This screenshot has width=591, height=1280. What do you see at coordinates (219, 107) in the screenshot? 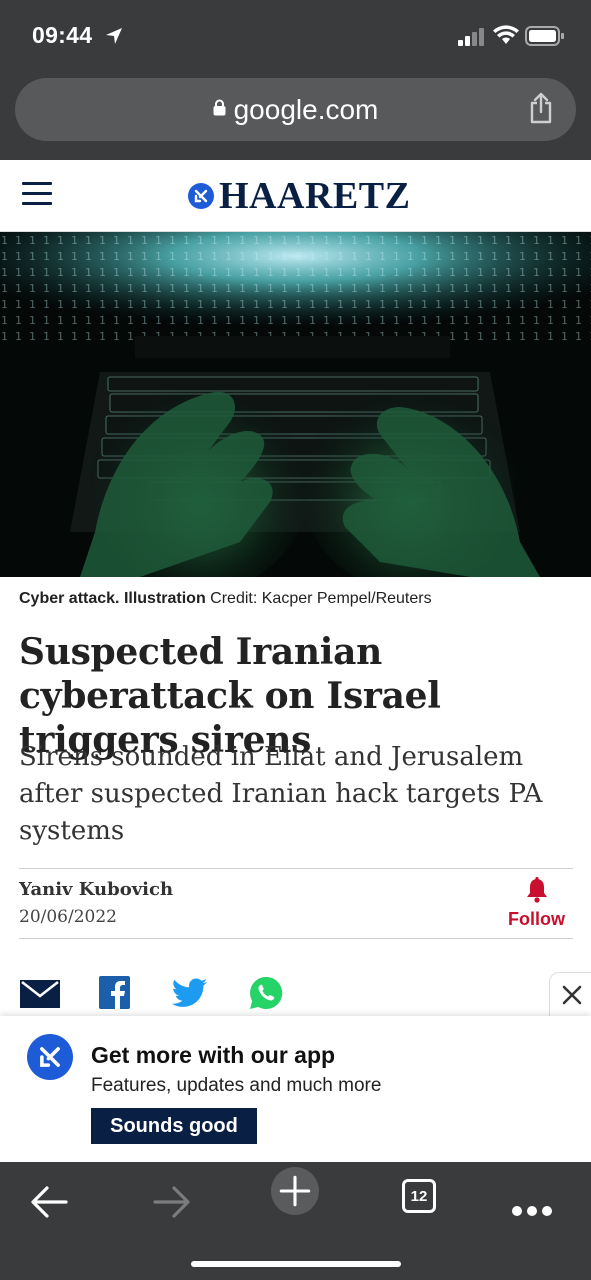
I see `lock-icon` at bounding box center [219, 107].